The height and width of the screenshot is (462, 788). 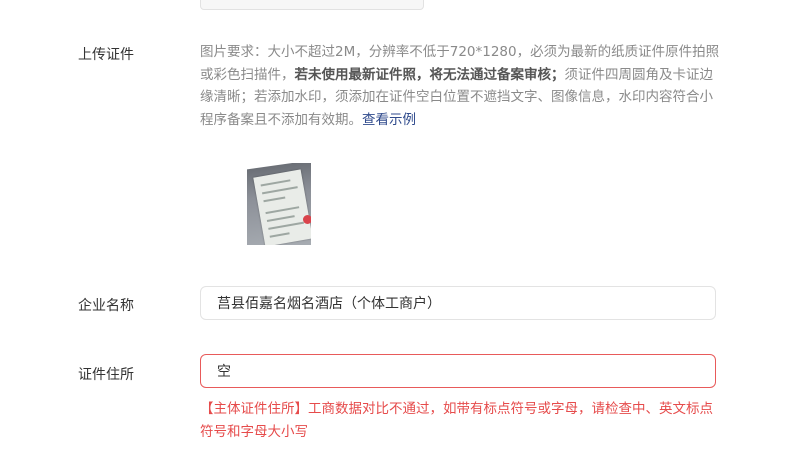 What do you see at coordinates (429, 74) in the screenshot?
I see `upload-requirements-warning: 若未使用最新证件照，将无法通过备案审核；` at bounding box center [429, 74].